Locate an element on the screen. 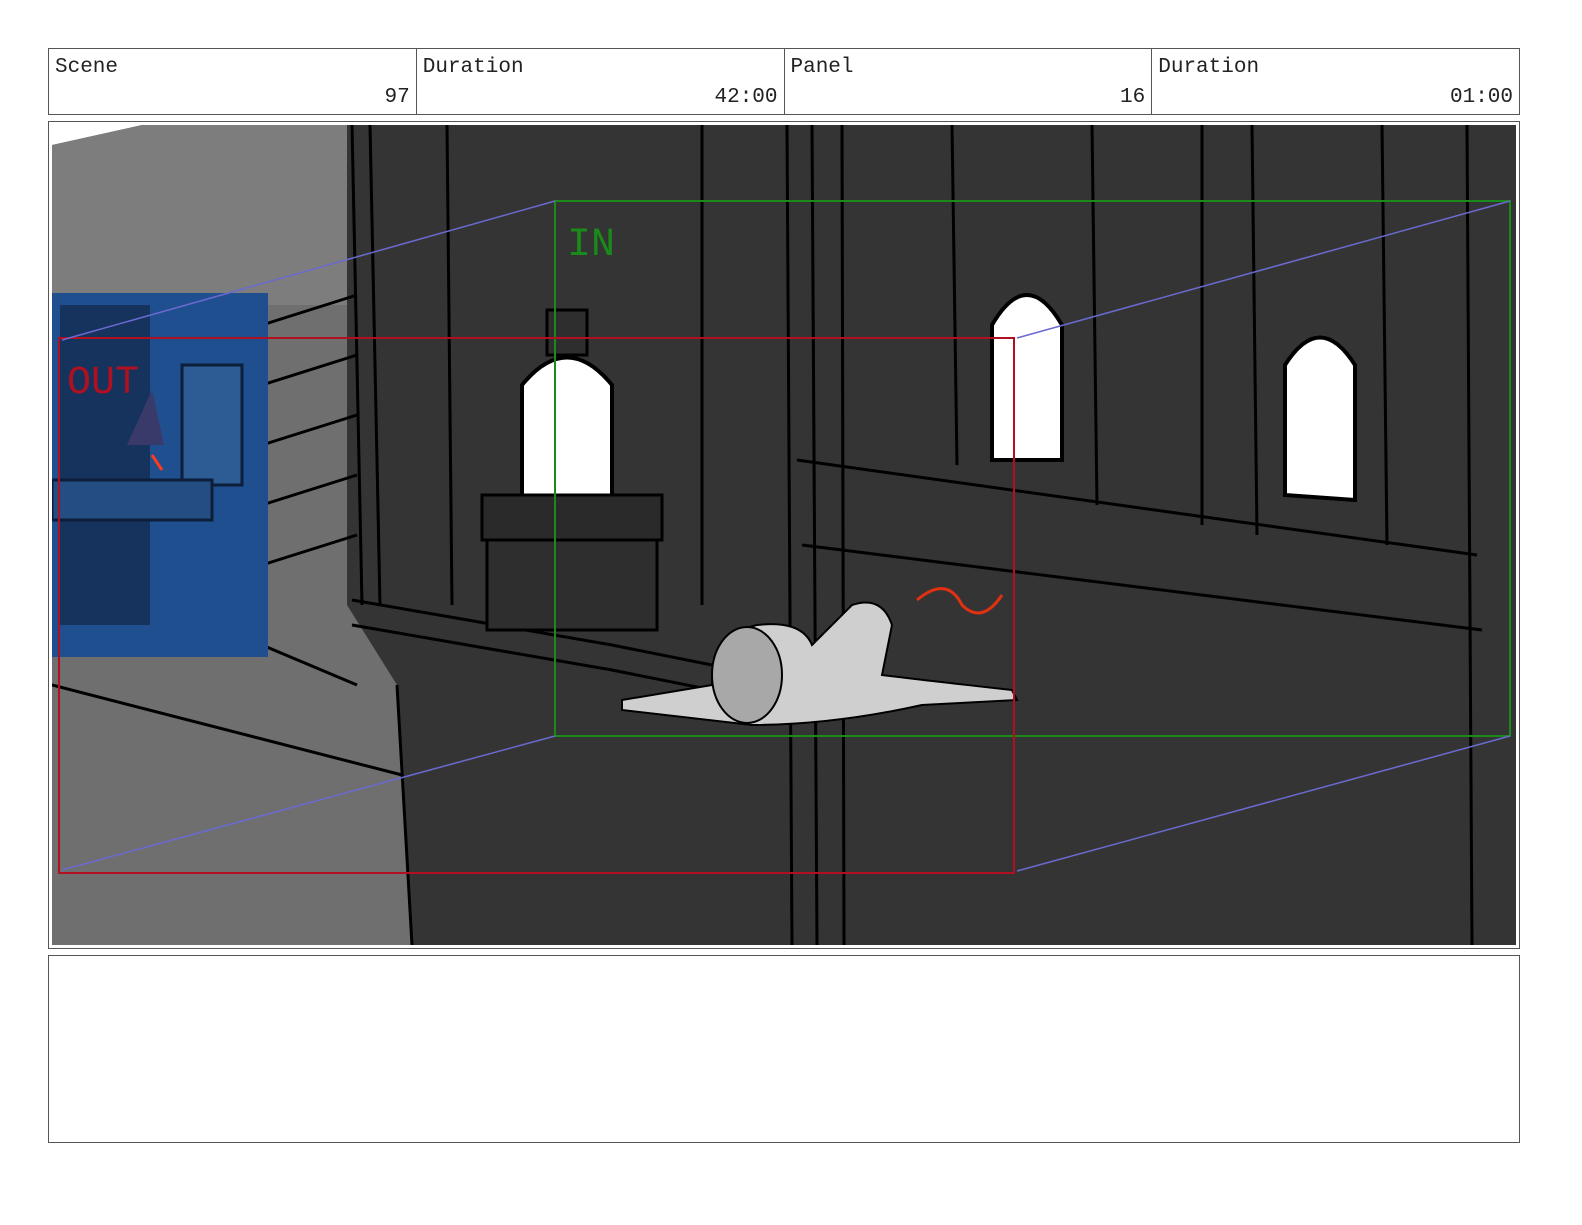 The image size is (1582, 1225). out-label: OUT is located at coordinates (103, 383).